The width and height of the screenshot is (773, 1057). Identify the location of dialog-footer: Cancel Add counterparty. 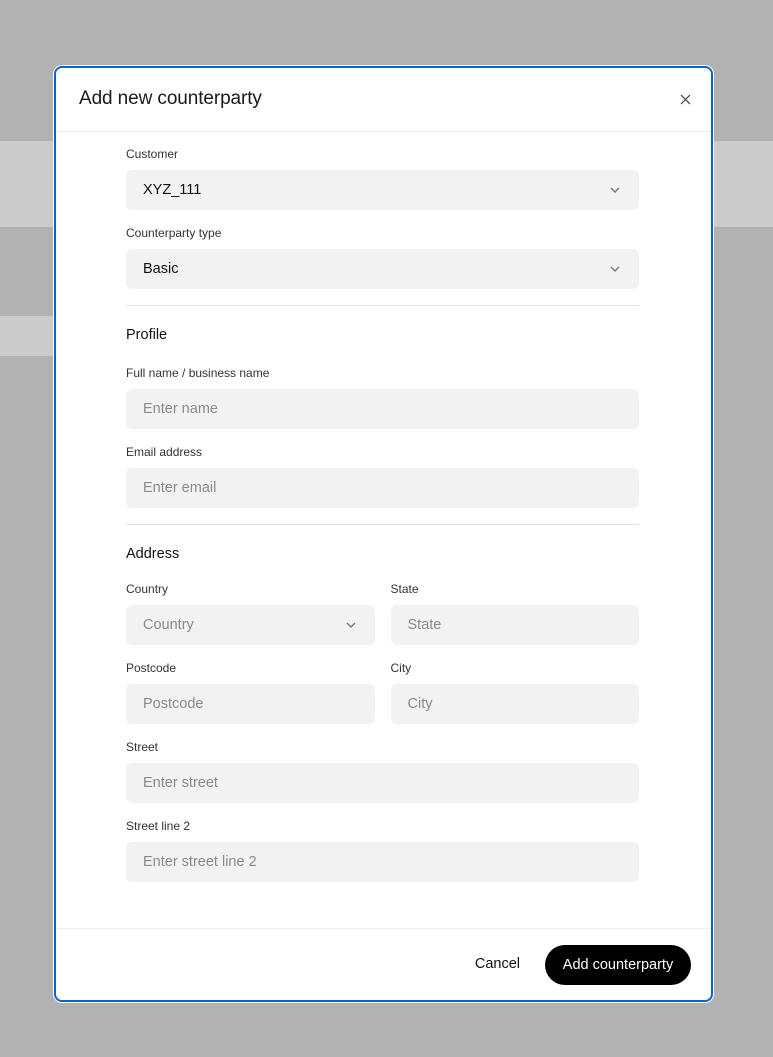
(383, 964).